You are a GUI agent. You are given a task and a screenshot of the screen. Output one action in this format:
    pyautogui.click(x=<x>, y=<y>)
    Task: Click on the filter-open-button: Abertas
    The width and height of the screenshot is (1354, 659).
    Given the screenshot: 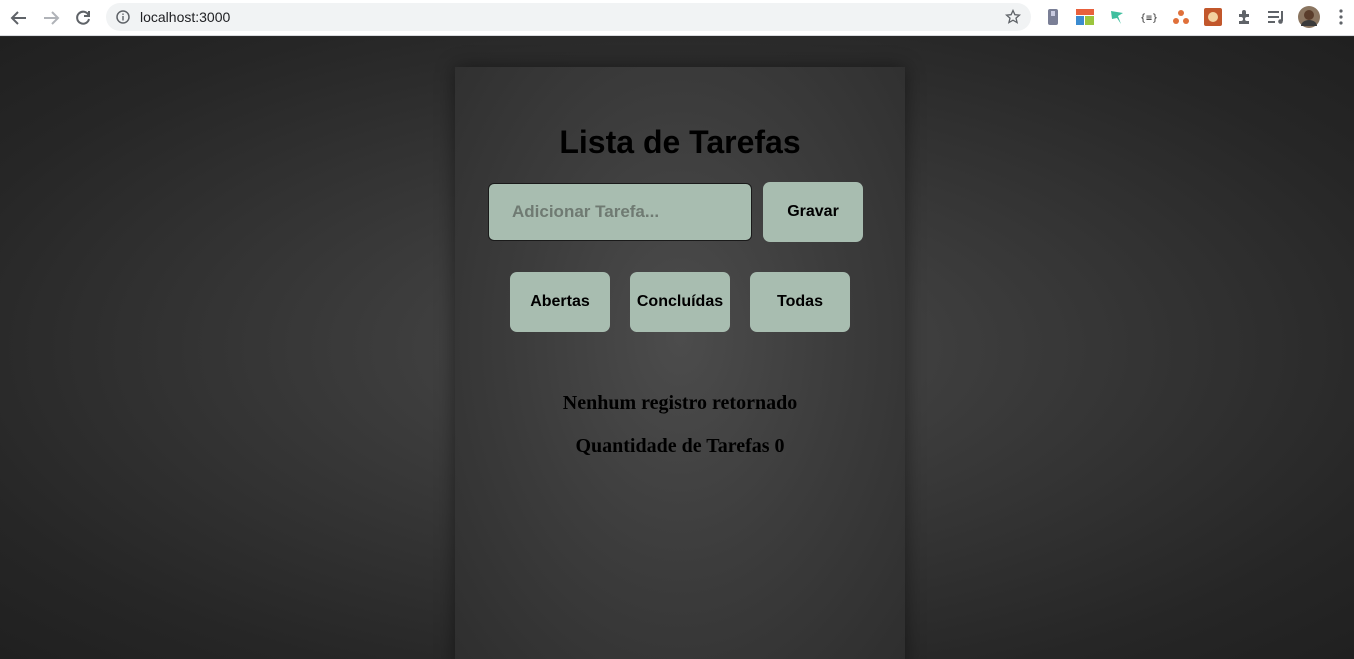 What is the action you would take?
    pyautogui.click(x=560, y=302)
    